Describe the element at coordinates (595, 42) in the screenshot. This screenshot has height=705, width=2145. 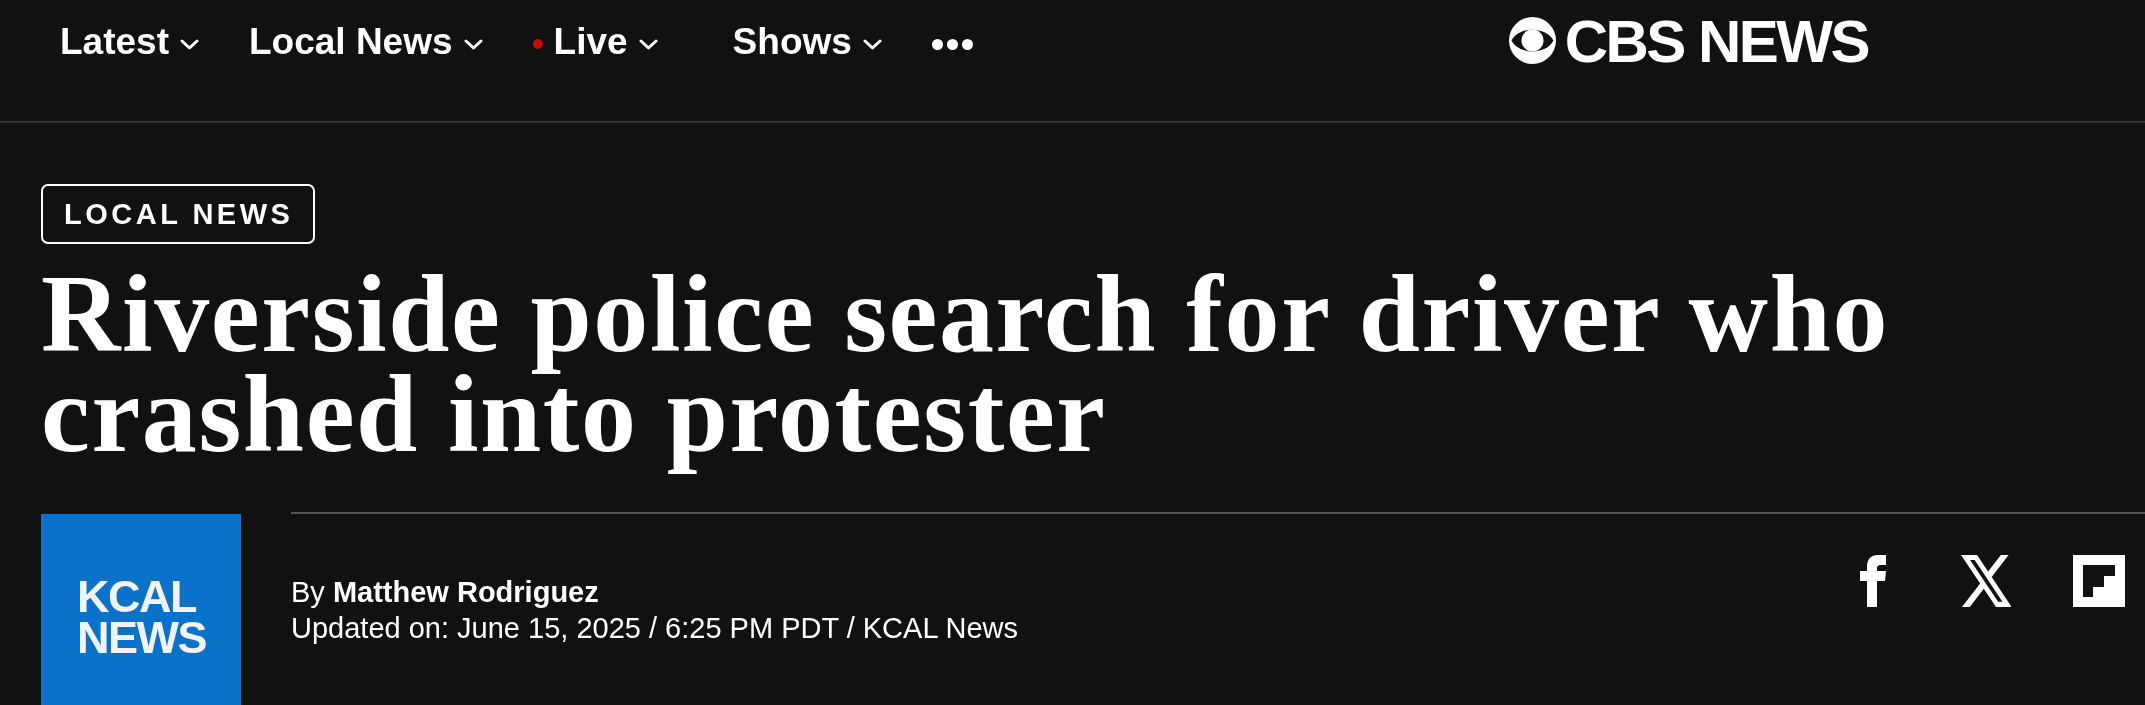
I see `nav-menu-item: Live` at that location.